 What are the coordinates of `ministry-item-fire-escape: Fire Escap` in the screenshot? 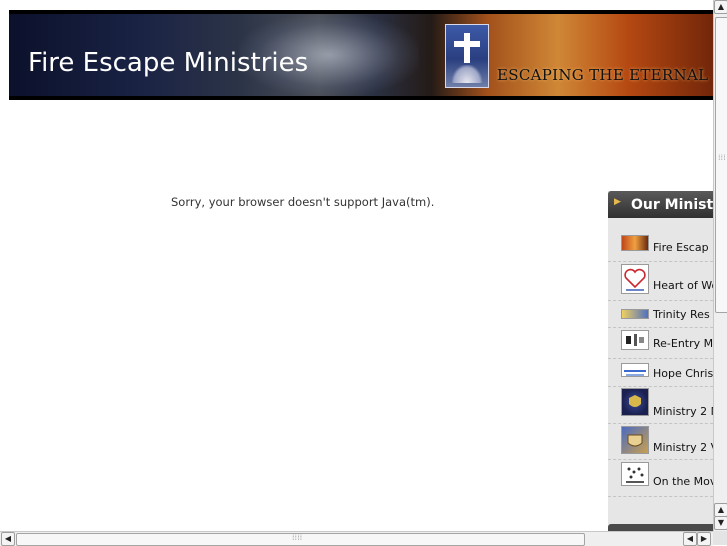 It's located at (660, 244).